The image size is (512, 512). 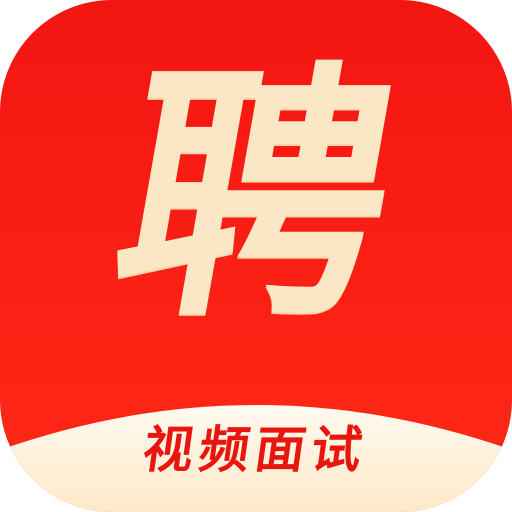 What do you see at coordinates (255, 450) in the screenshot?
I see `tagline-text: 视频面试` at bounding box center [255, 450].